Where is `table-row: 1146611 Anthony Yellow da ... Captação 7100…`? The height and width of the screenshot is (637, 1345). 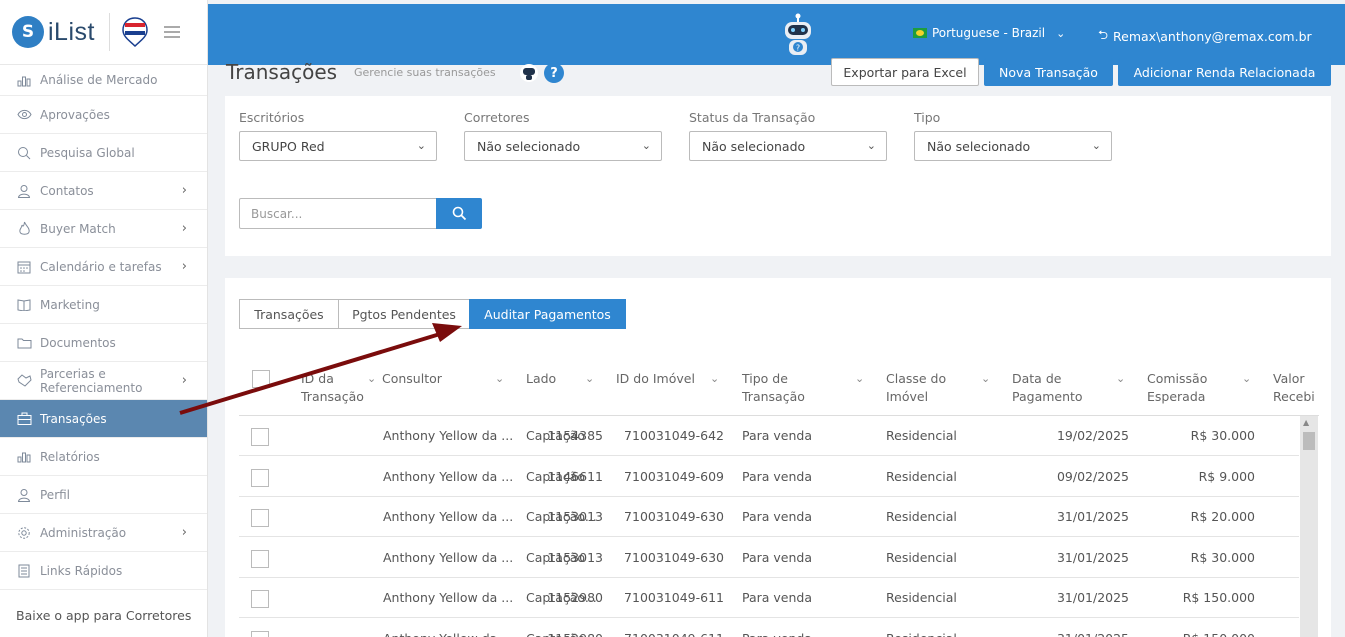 table-row: 1146611 Anthony Yellow da ... Captação 7100… is located at coordinates (769, 477).